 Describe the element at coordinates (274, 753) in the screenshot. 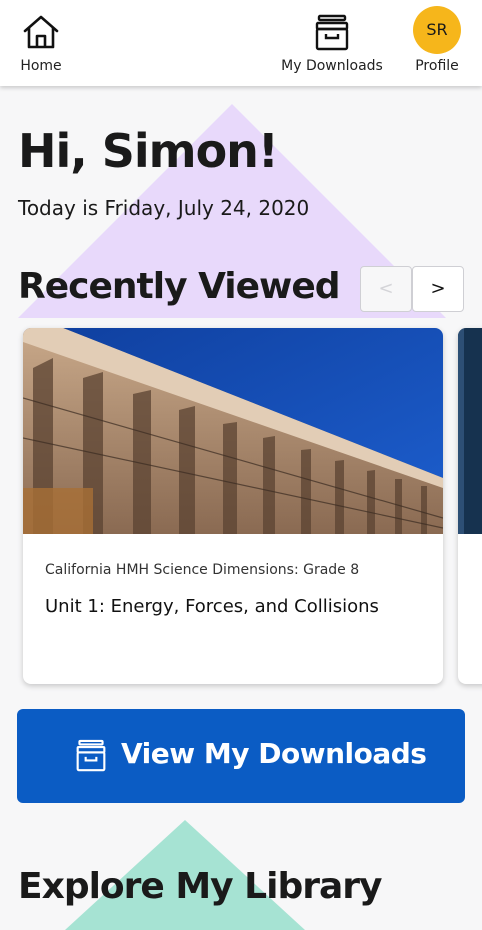

I see `view-my-downloads-label: View My Downloads` at that location.